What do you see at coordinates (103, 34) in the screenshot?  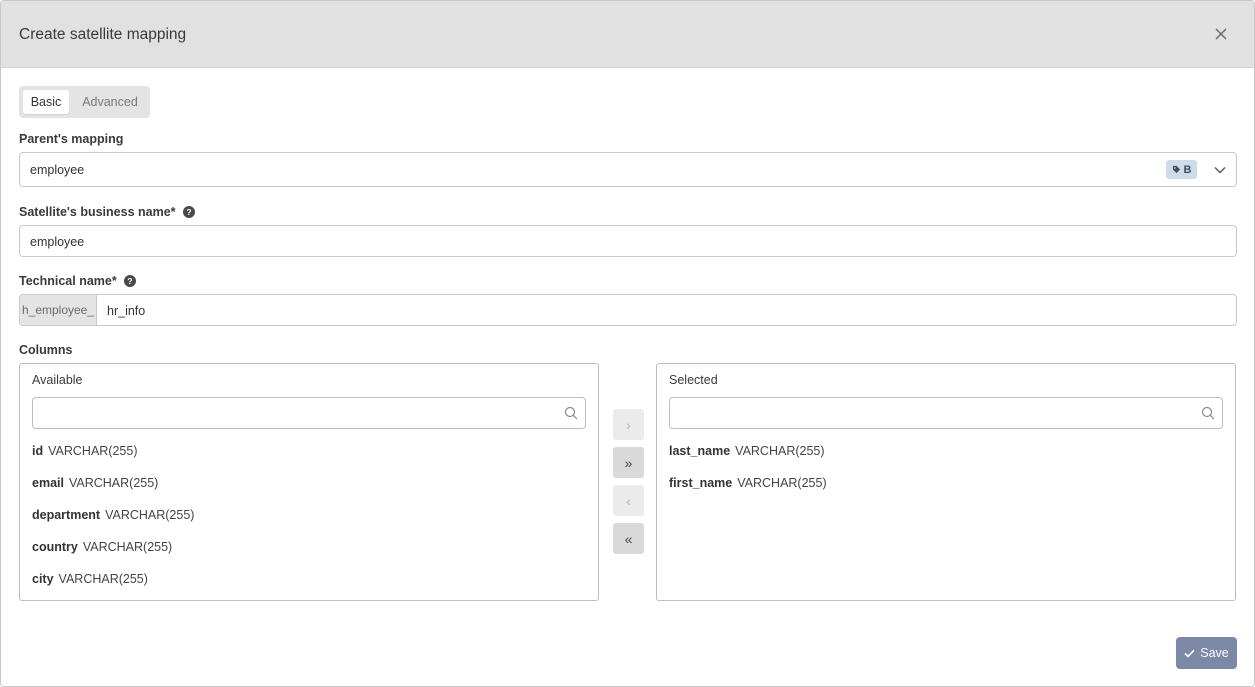 I see `dialog-title: Create satellite mapping` at bounding box center [103, 34].